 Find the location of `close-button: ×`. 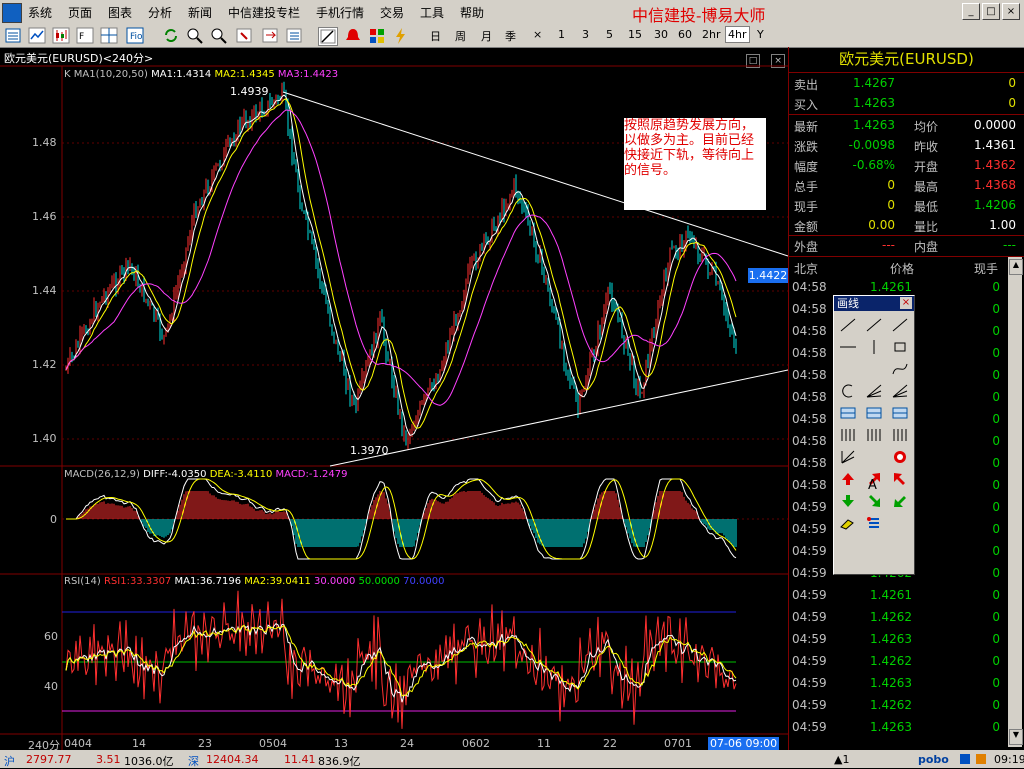

close-button: × is located at coordinates (1011, 11).